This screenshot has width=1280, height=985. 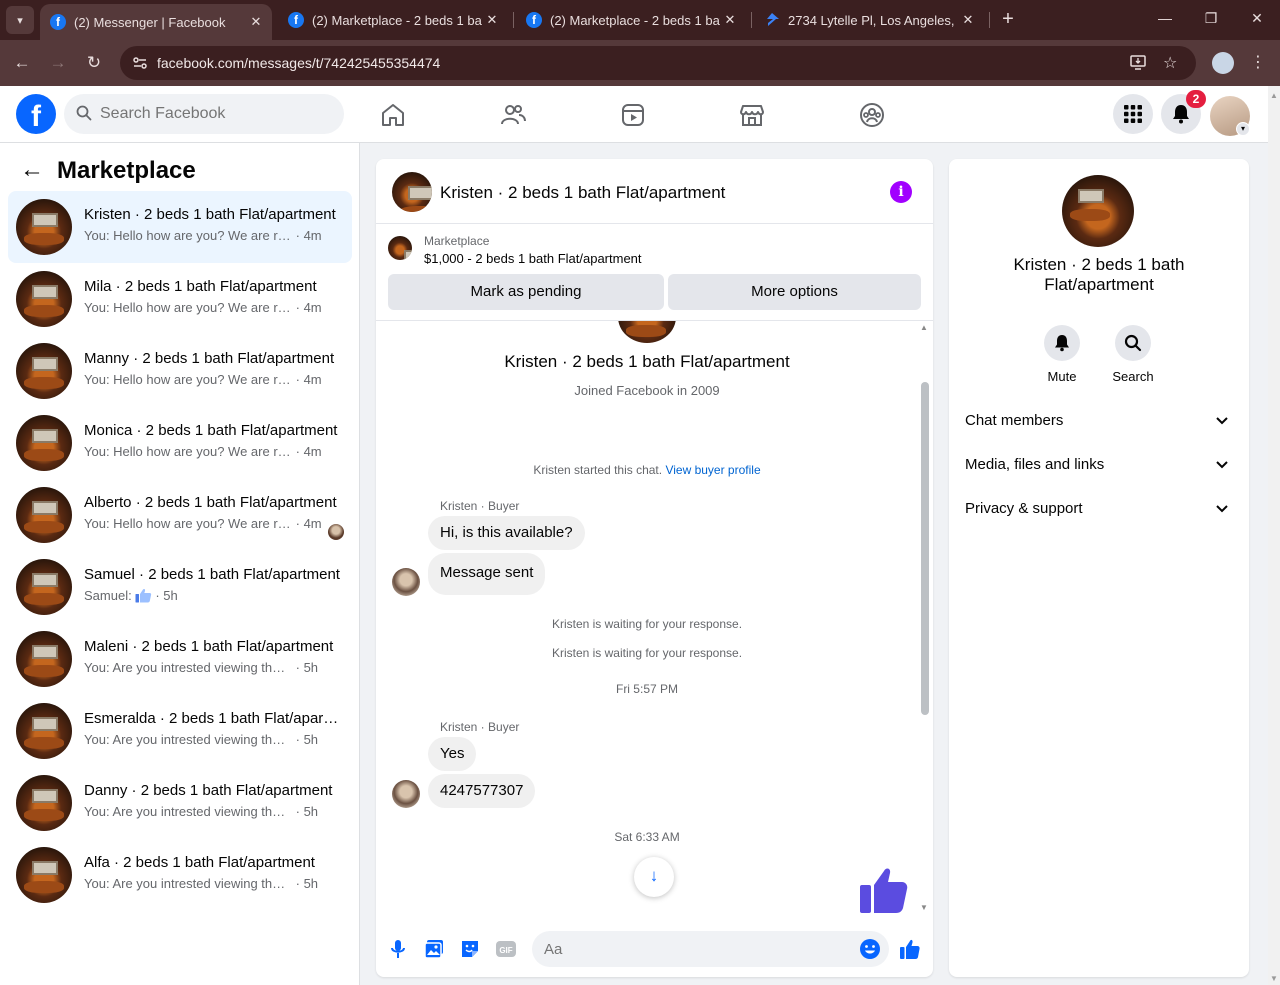 I want to click on mute-label: Mute, so click(x=1062, y=376).